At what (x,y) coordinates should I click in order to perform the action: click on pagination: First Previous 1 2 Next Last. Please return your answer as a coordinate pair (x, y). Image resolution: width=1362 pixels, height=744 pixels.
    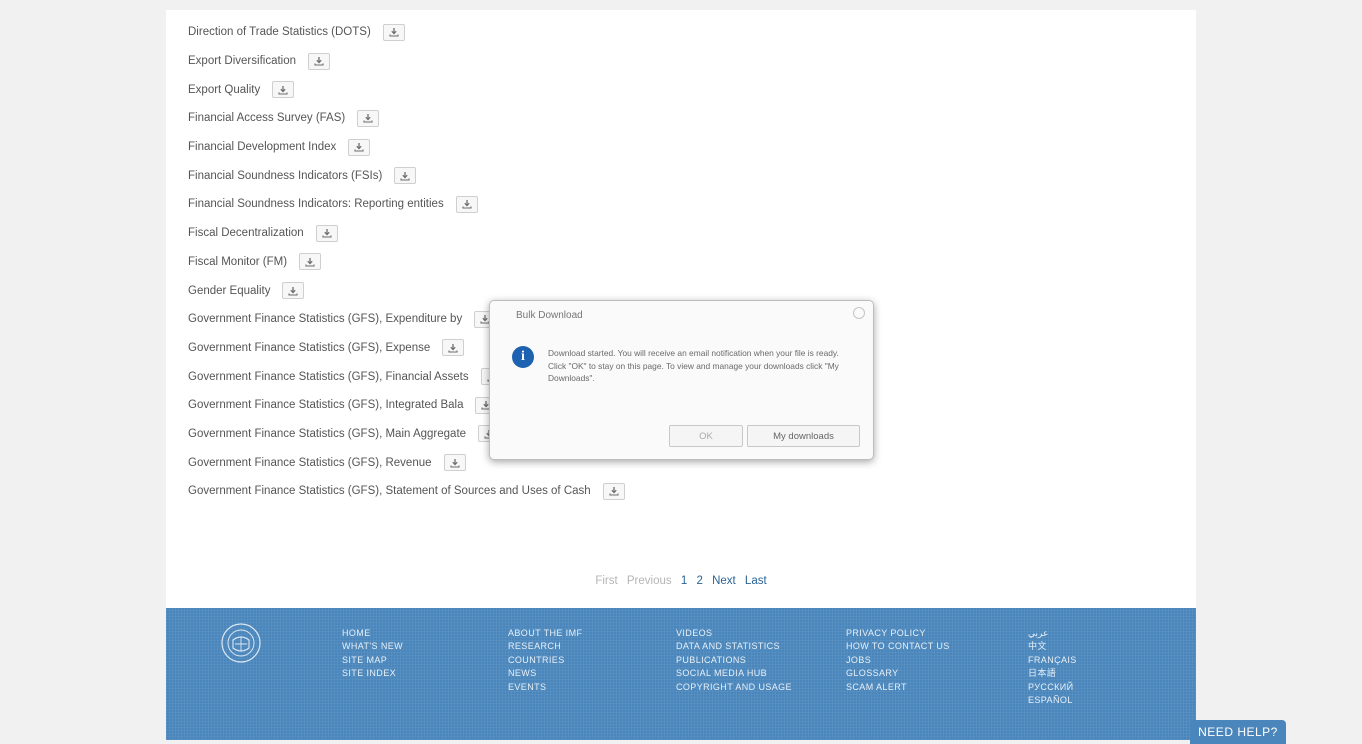
    Looking at the image, I should click on (681, 581).